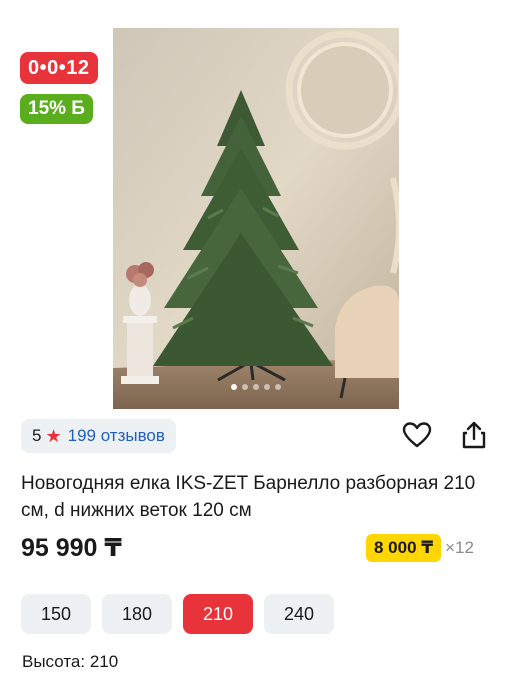 The width and height of the screenshot is (511, 700). What do you see at coordinates (404, 548) in the screenshot?
I see `installment-amount: 8 000 ₸` at bounding box center [404, 548].